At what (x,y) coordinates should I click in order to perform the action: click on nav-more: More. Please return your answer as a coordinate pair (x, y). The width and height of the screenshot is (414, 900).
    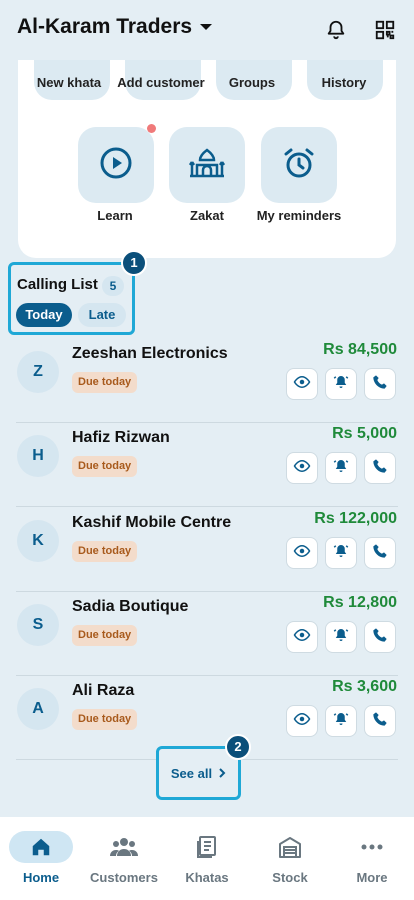
    Looking at the image, I should click on (372, 858).